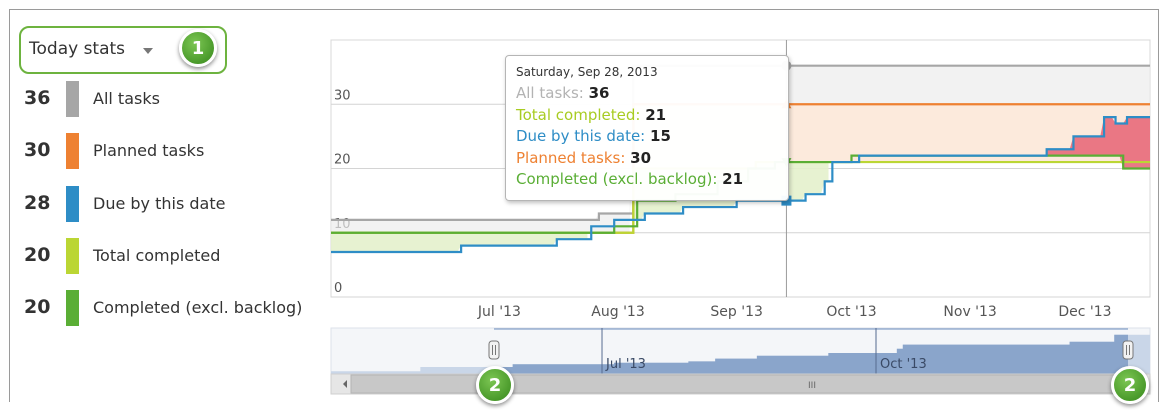 Image resolution: width=1168 pixels, height=410 pixels. I want to click on tooltip-row: Total completed: 21, so click(647, 116).